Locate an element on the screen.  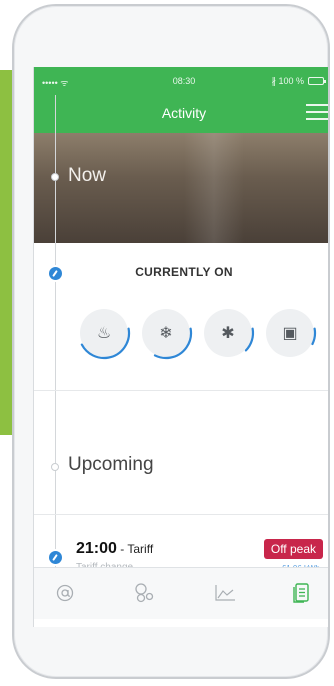
off-peak-badge: Off peak is located at coordinates (293, 549).